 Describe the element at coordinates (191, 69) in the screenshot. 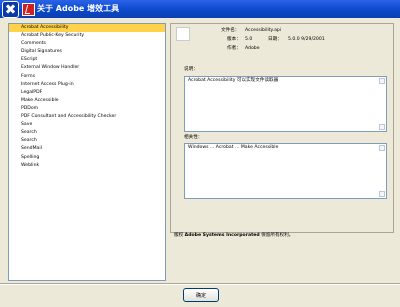

I see `description-label: 说明：` at that location.